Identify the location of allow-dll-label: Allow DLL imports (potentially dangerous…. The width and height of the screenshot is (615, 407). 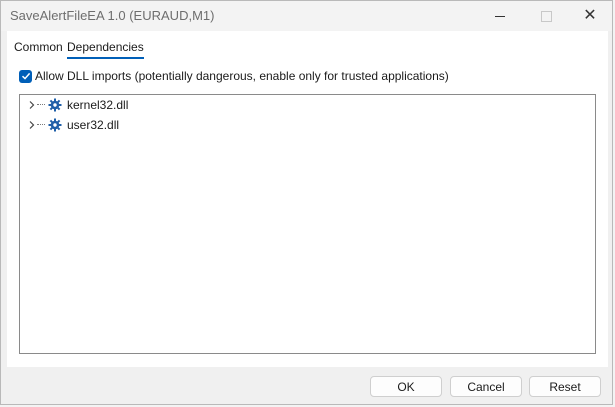
(242, 76).